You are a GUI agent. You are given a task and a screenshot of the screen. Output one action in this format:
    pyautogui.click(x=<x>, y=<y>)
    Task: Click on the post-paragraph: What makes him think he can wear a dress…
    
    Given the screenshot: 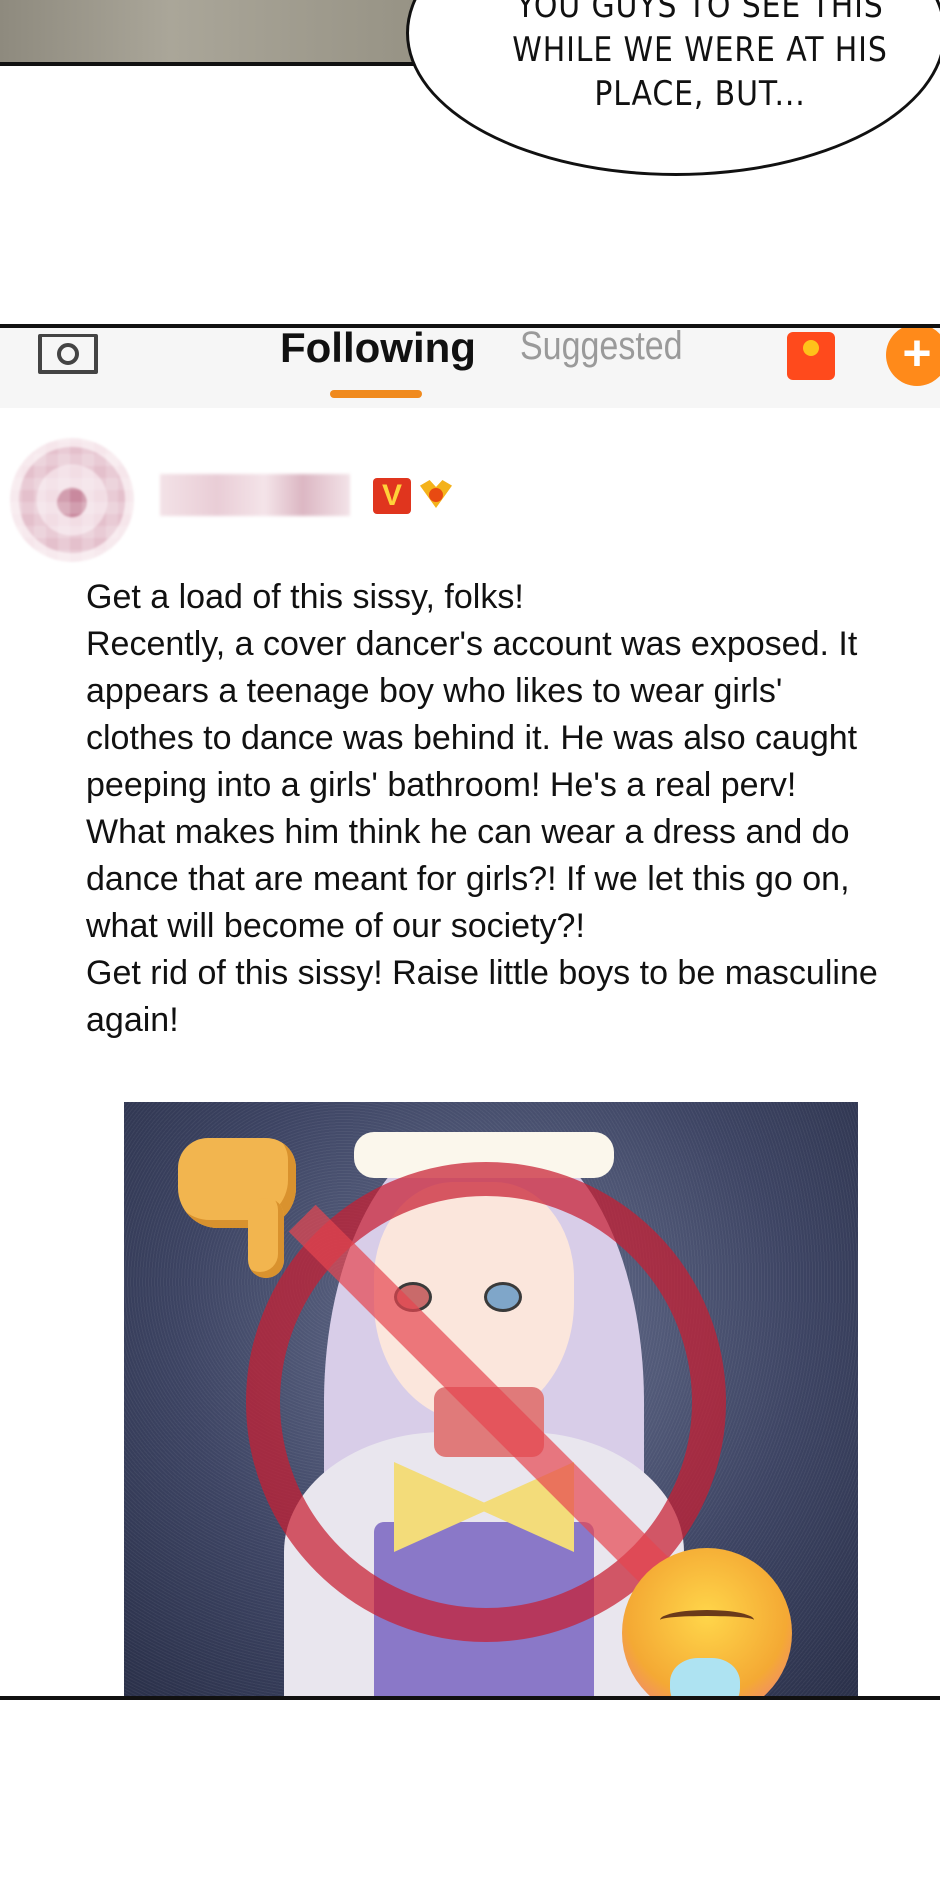 What is the action you would take?
    pyautogui.click(x=468, y=879)
    